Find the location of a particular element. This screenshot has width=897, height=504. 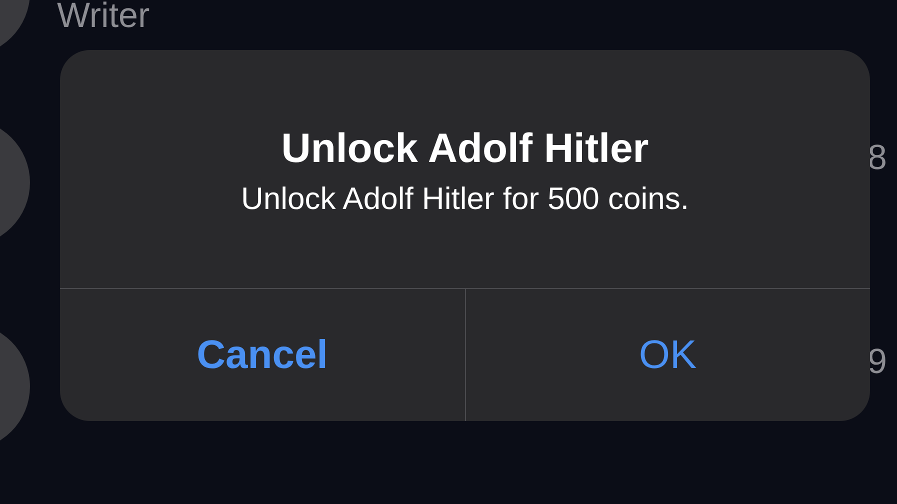

ok-button: OK is located at coordinates (667, 355).